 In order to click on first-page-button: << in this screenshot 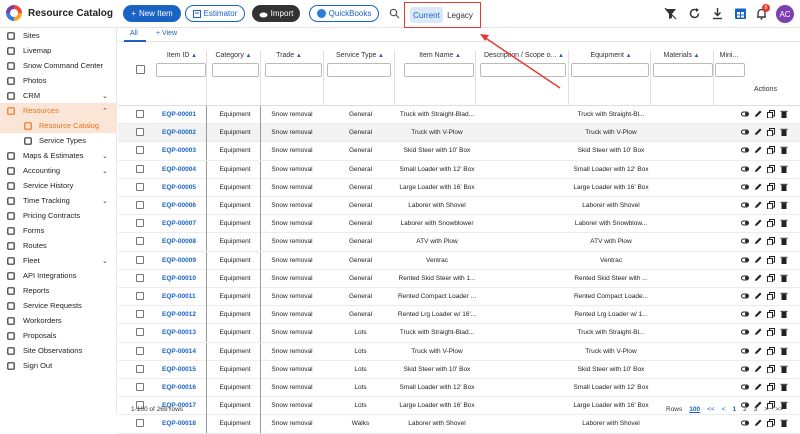, I will do `click(711, 409)`.